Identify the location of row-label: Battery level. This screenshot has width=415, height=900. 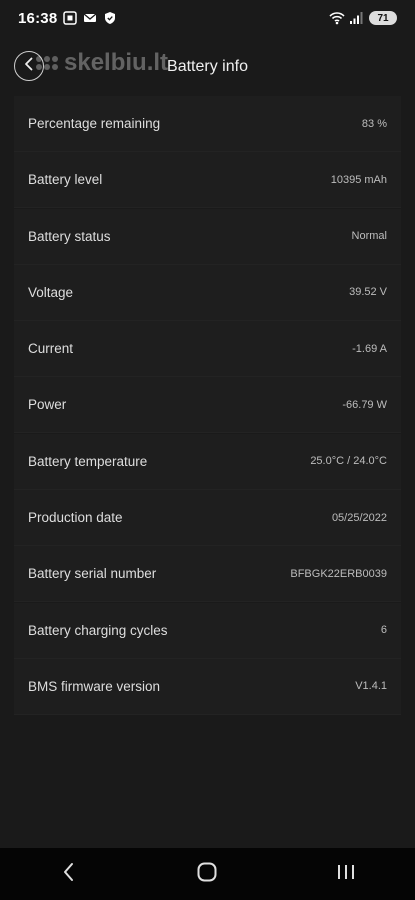
(65, 180).